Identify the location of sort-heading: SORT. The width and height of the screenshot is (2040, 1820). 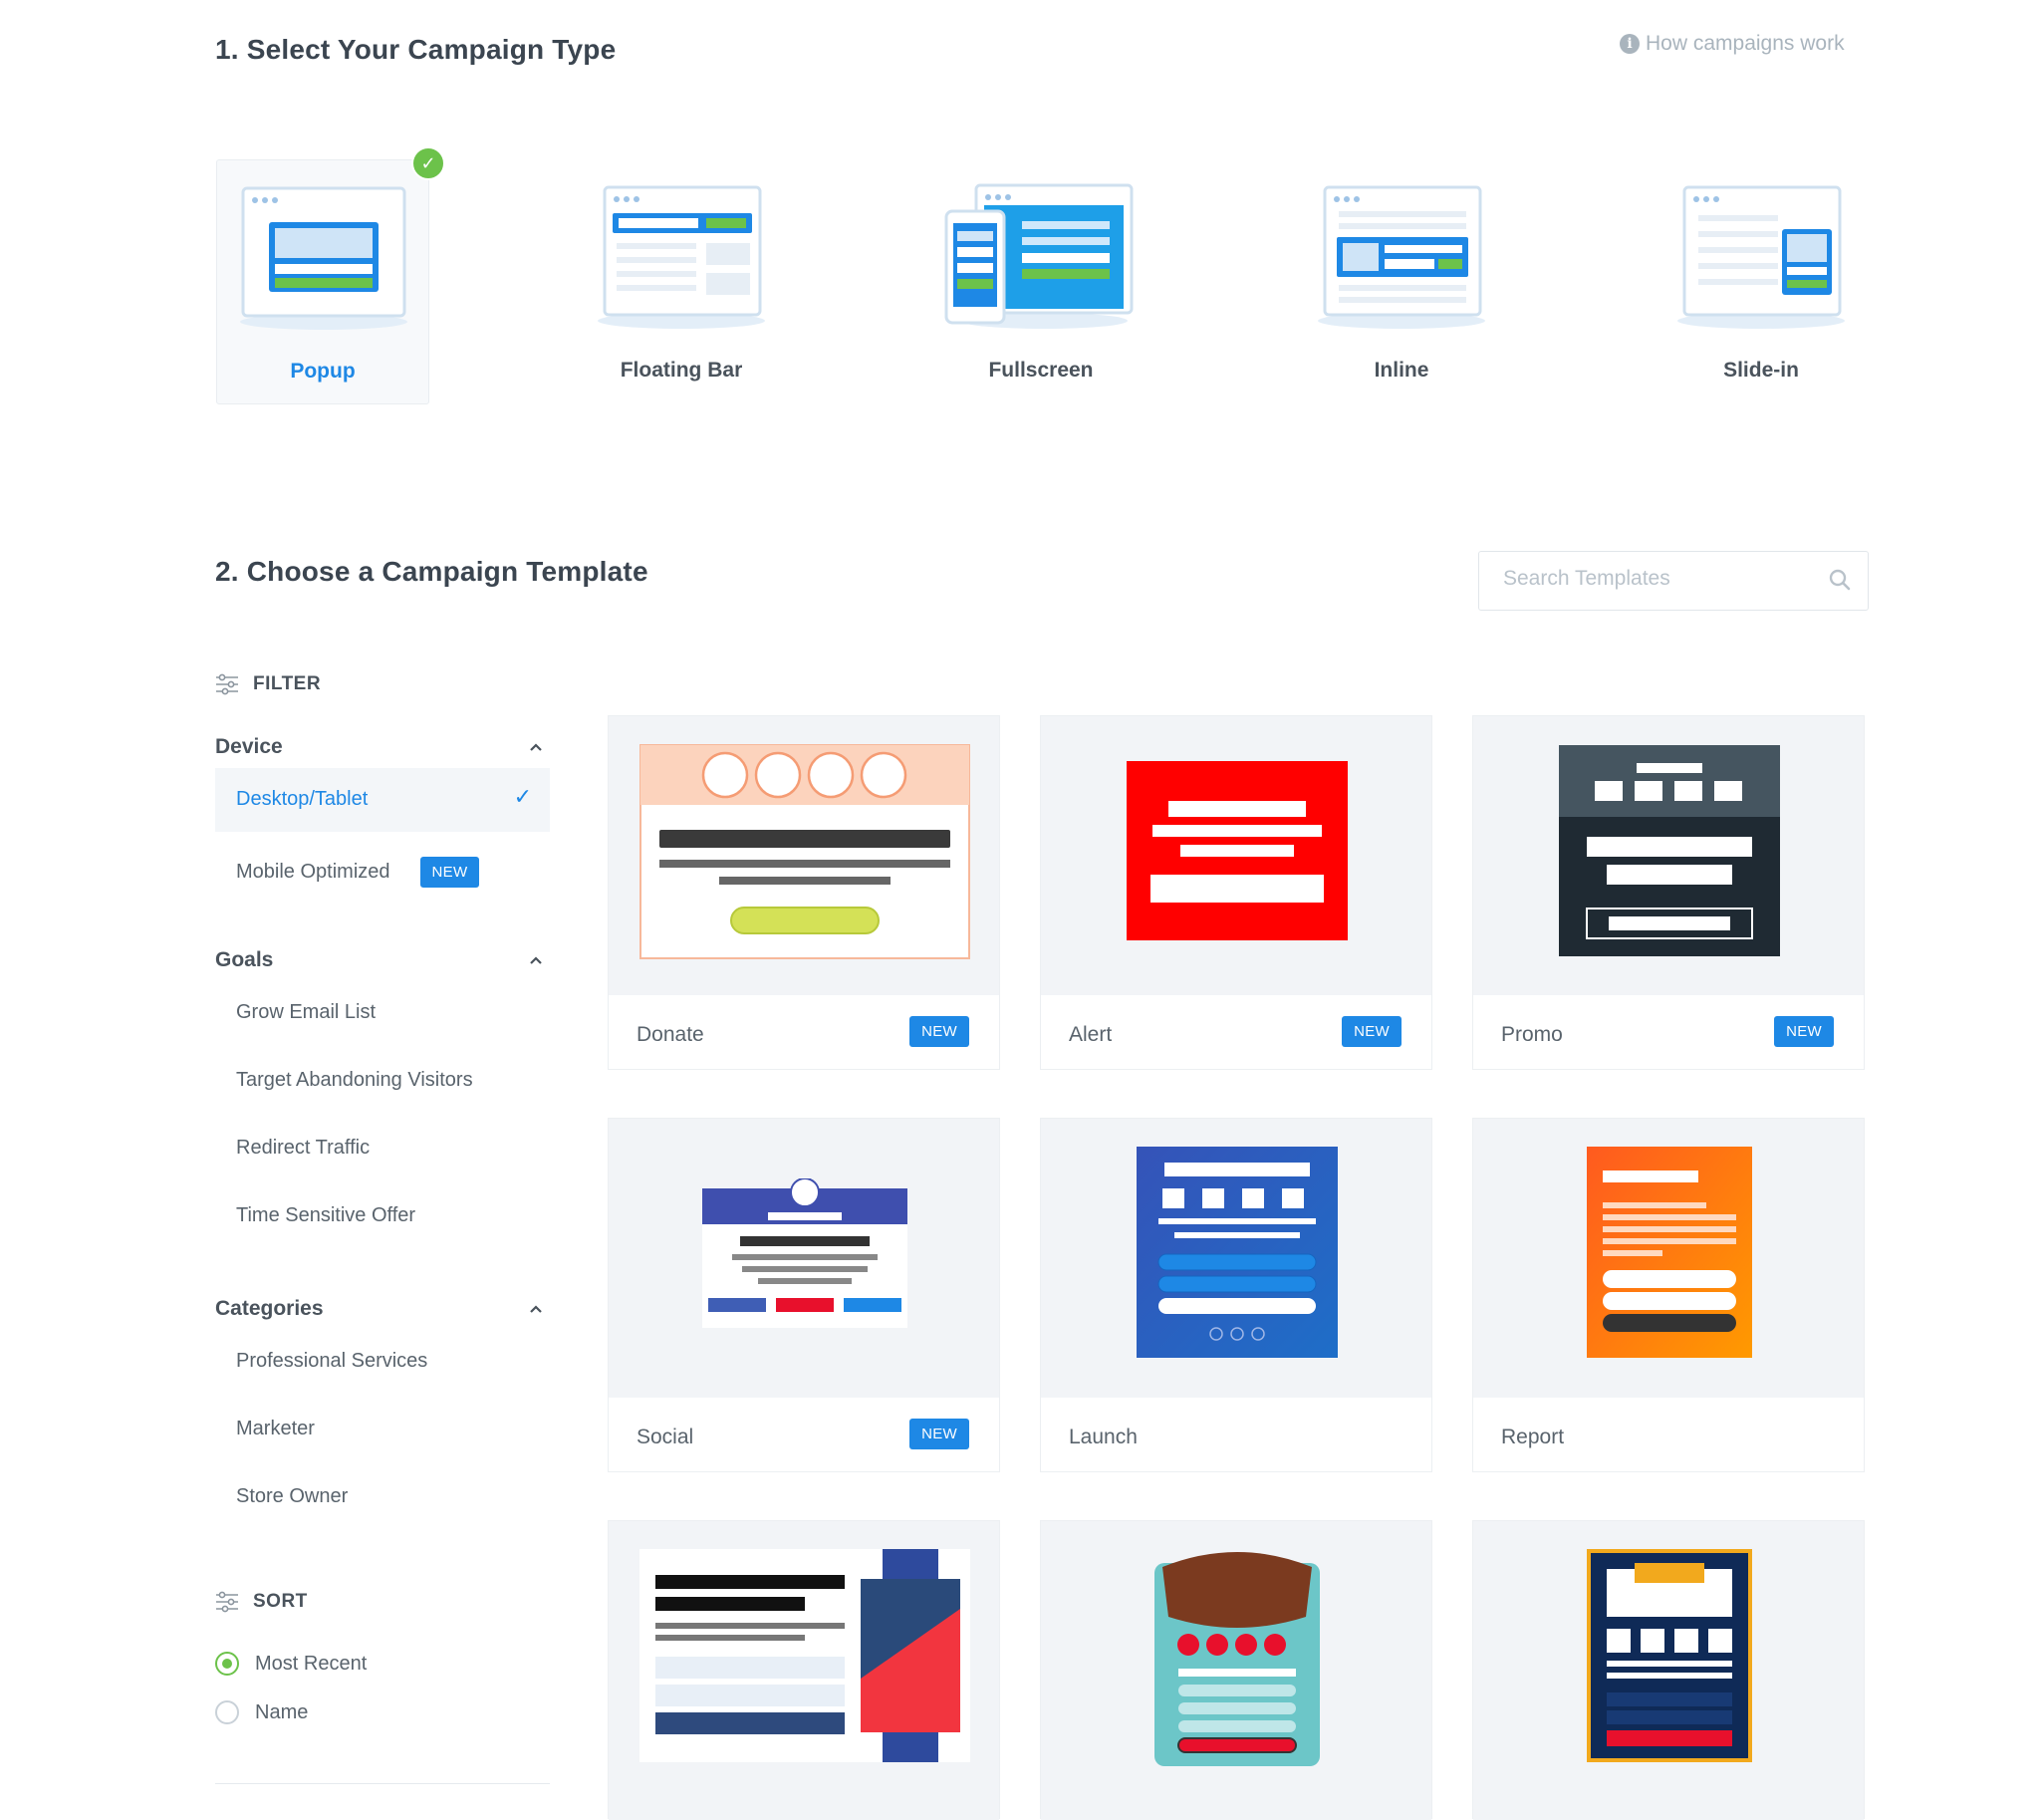
(261, 1602).